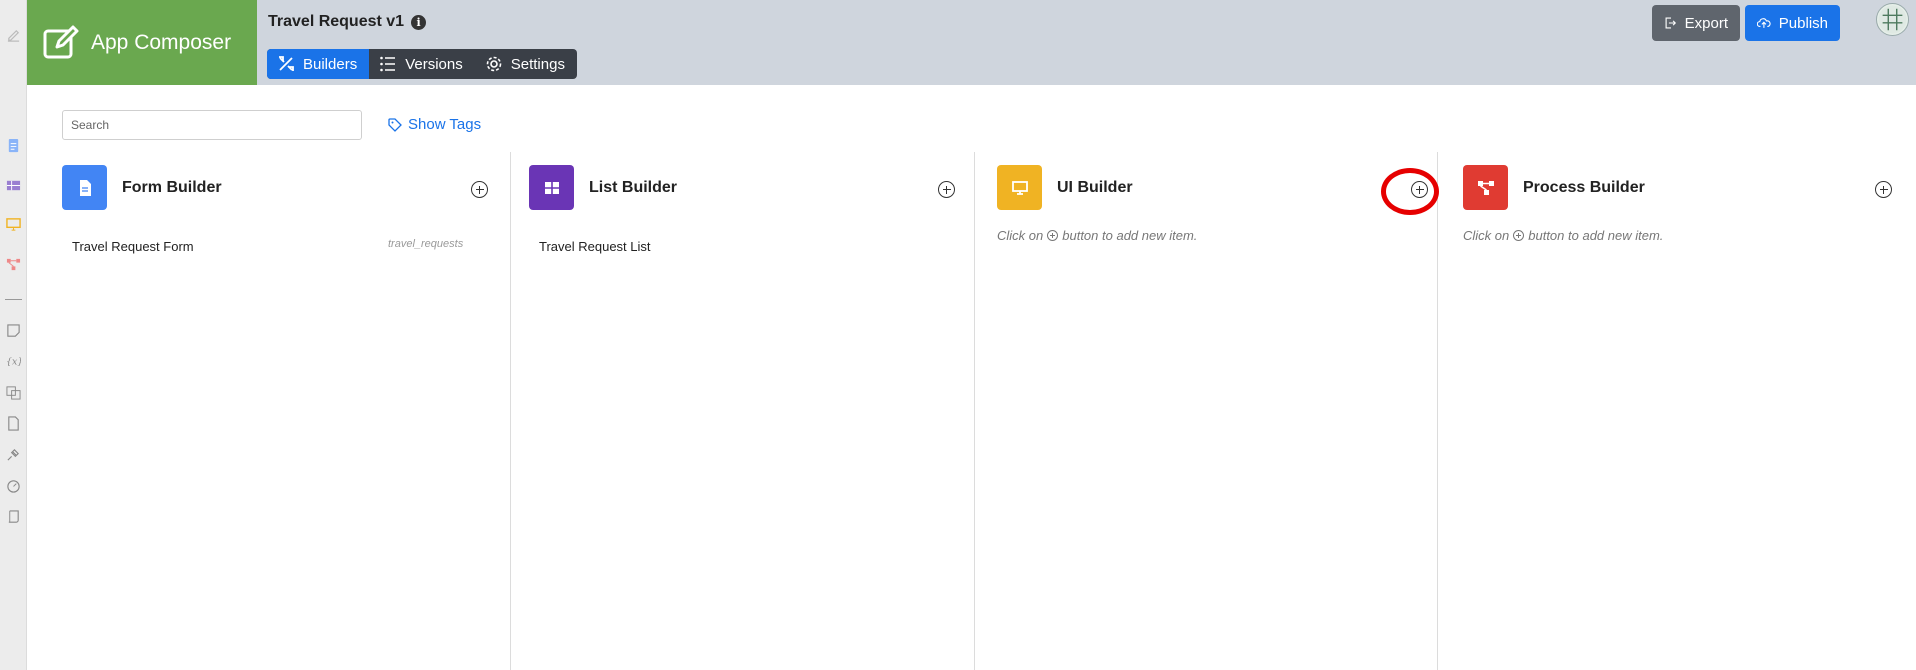 The height and width of the screenshot is (670, 1916). What do you see at coordinates (1485, 187) in the screenshot?
I see `process-icon` at bounding box center [1485, 187].